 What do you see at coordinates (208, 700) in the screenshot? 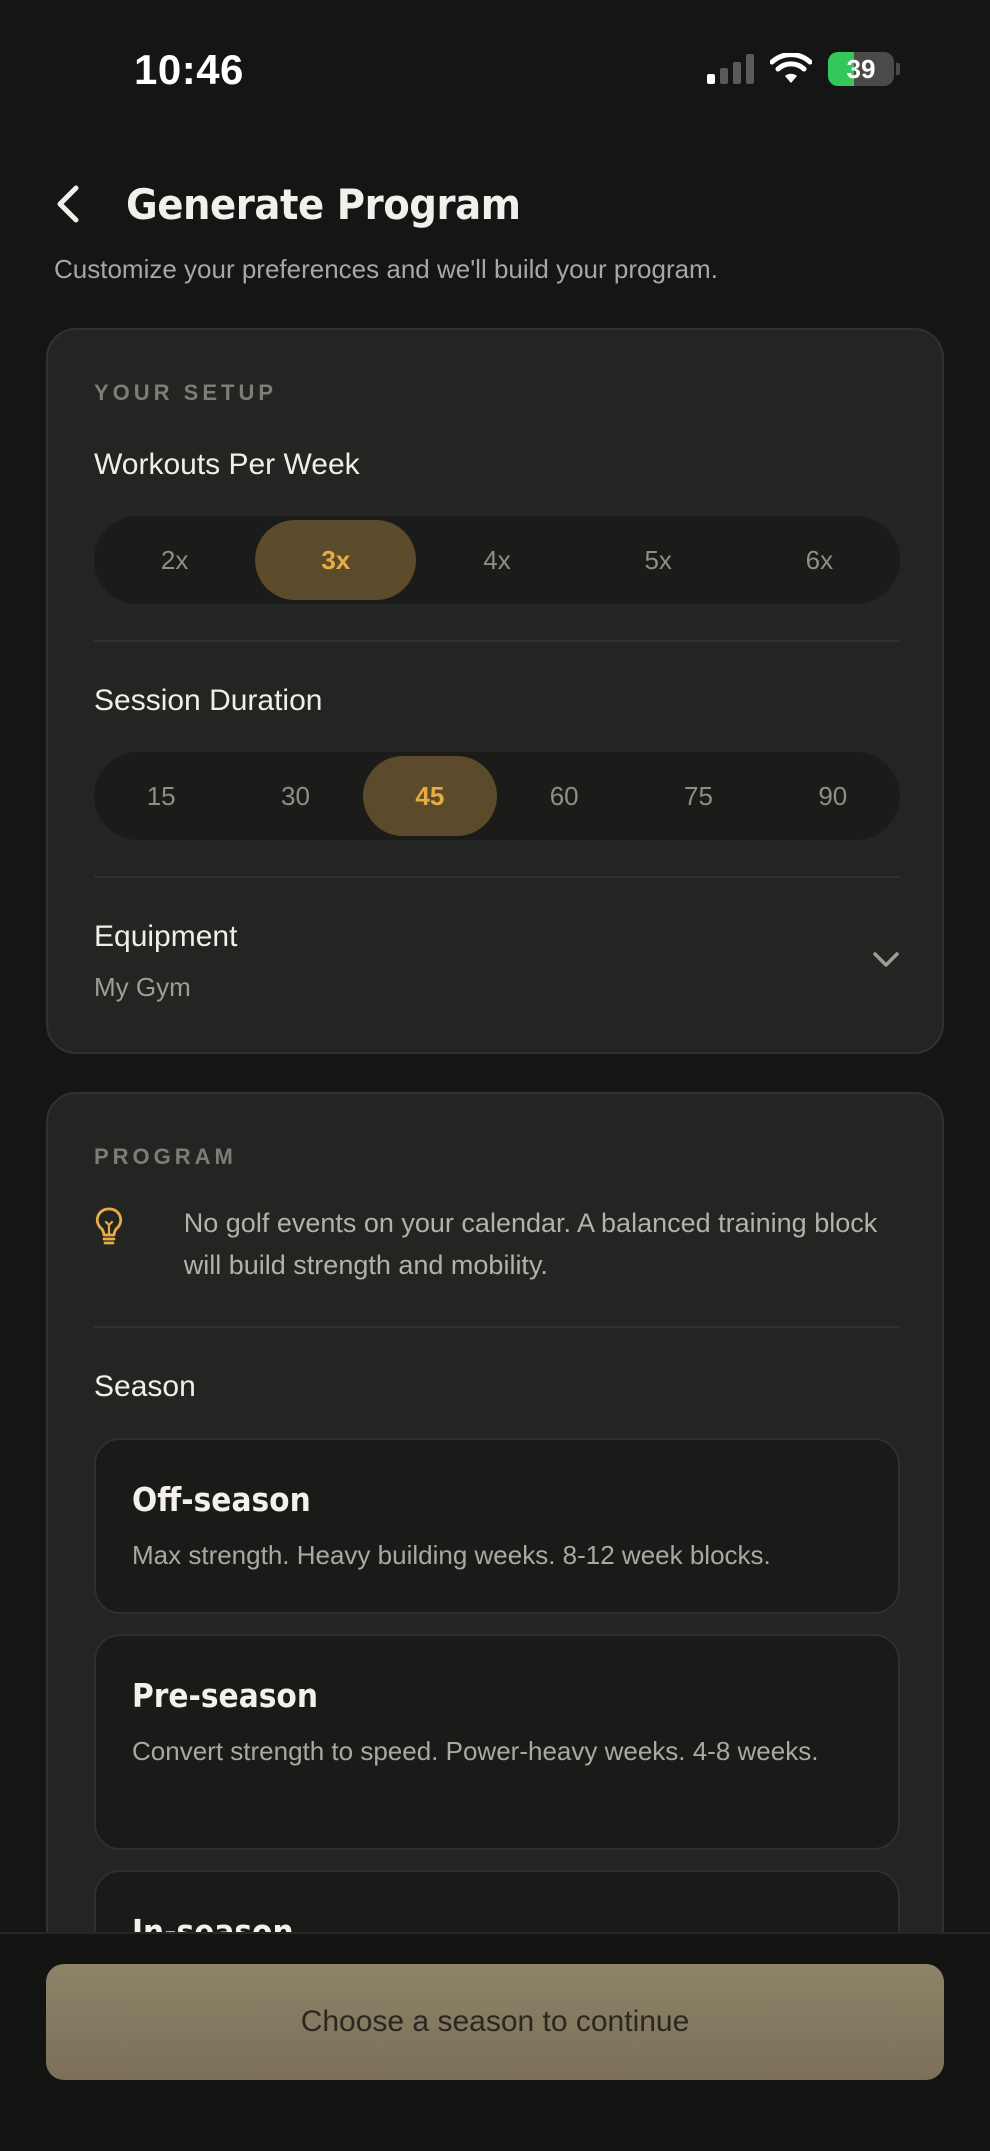
I see `duration-title: Session Duration` at bounding box center [208, 700].